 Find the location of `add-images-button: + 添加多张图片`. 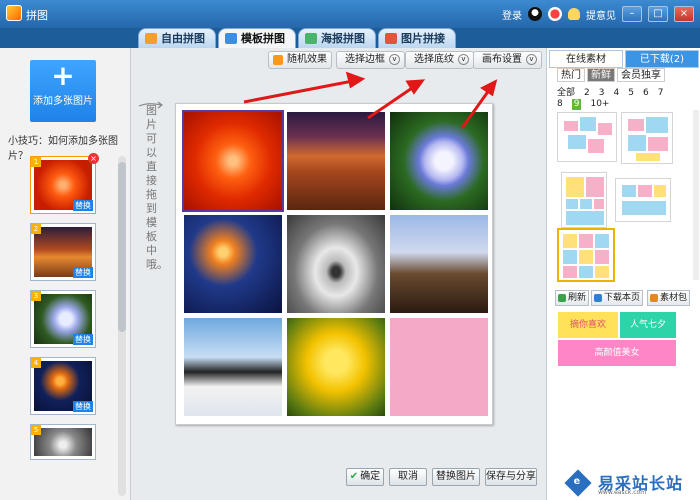

add-images-button: + 添加多张图片 is located at coordinates (63, 91).